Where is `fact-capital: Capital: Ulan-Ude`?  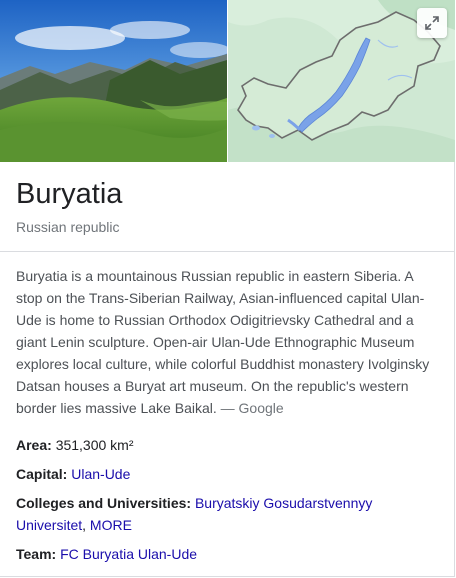 fact-capital: Capital: Ulan-Ude is located at coordinates (226, 474).